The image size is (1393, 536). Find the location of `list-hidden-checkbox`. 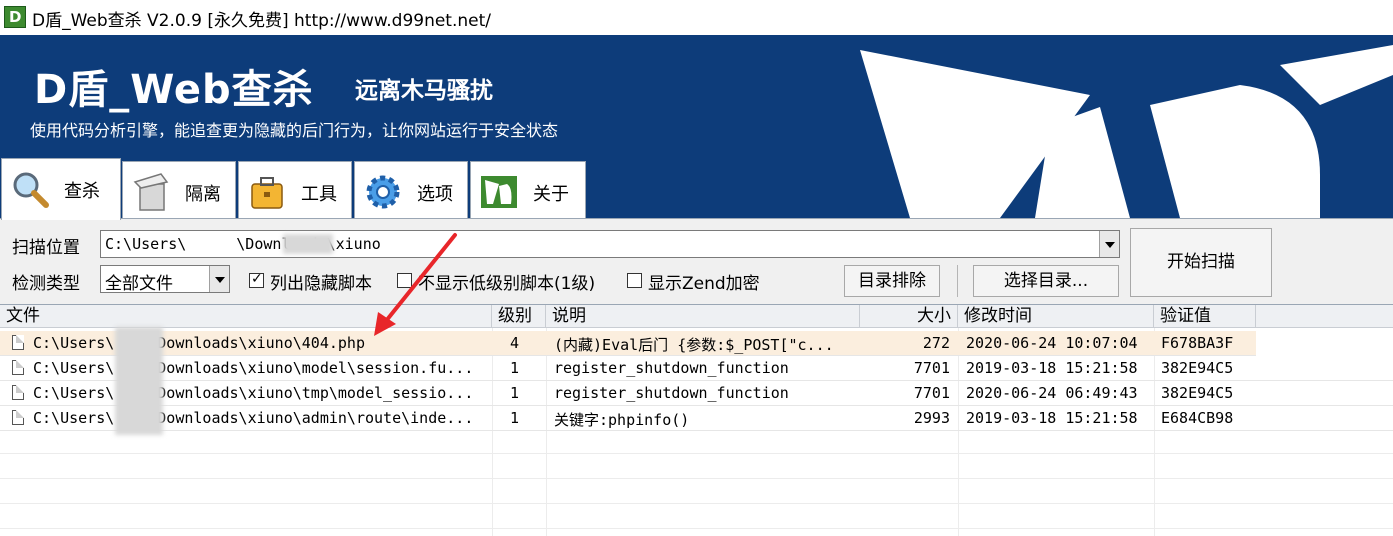

list-hidden-checkbox is located at coordinates (256, 279).